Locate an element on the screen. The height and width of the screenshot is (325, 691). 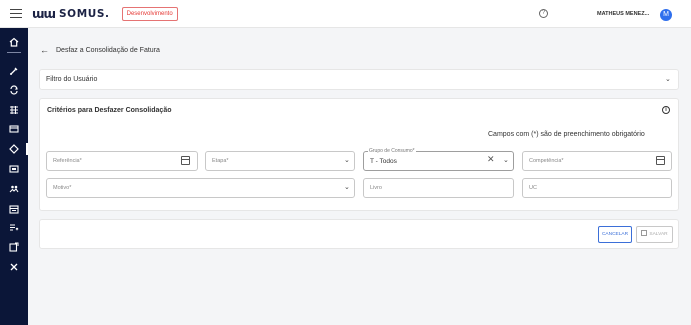
grupo-consumo-value: T - Todos is located at coordinates (383, 161).